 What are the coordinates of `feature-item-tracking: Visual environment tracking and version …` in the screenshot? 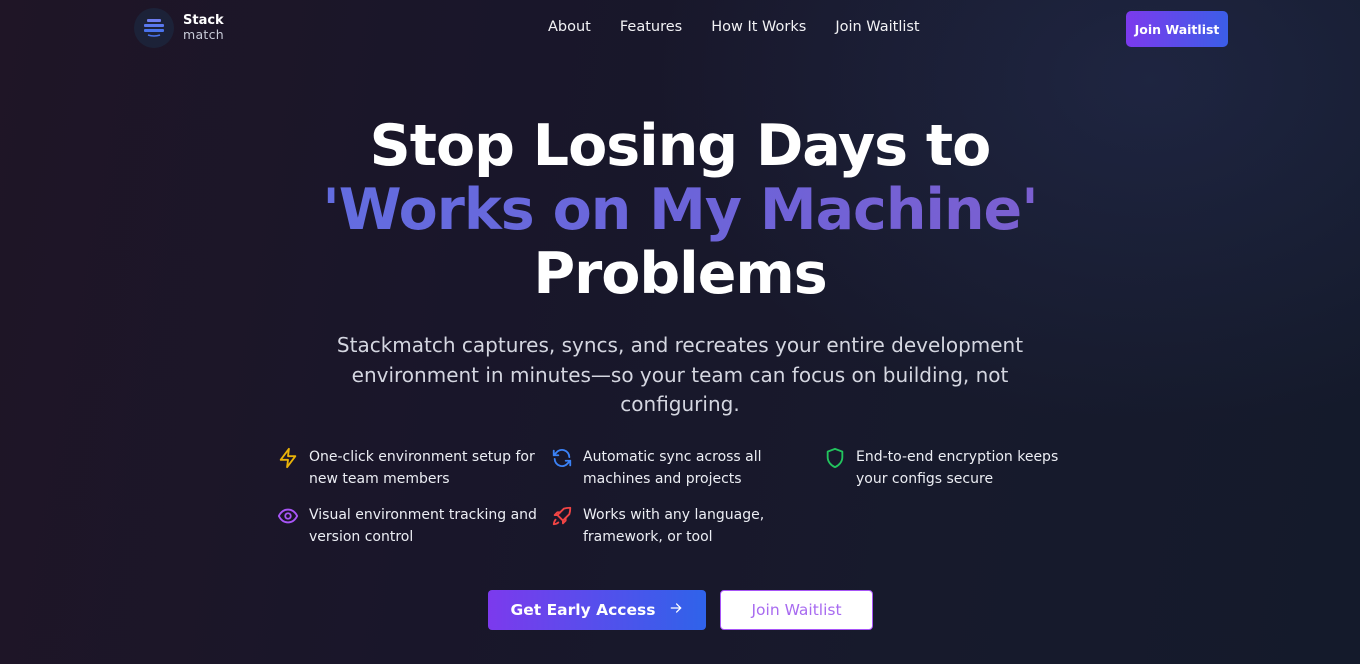 It's located at (408, 526).